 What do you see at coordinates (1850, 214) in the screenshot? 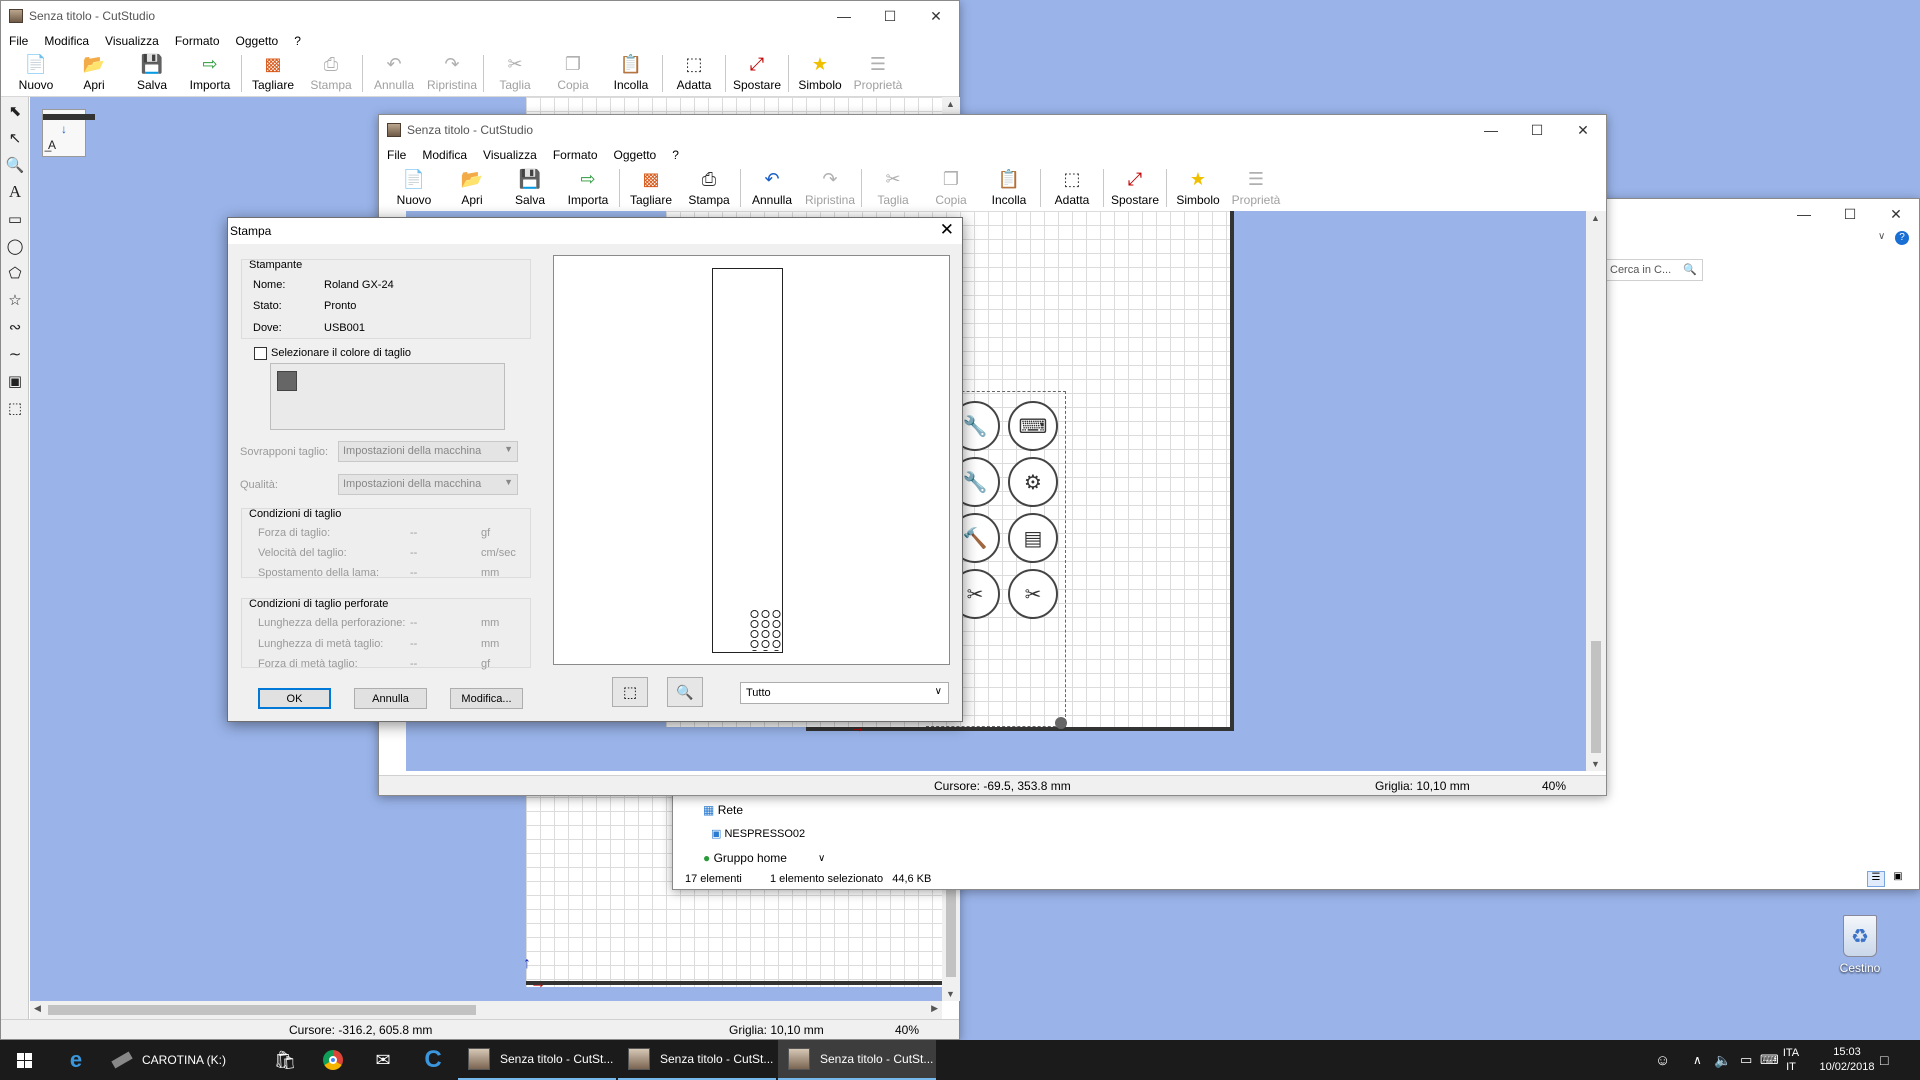
I see `explorer-maximize-button: ☐` at bounding box center [1850, 214].